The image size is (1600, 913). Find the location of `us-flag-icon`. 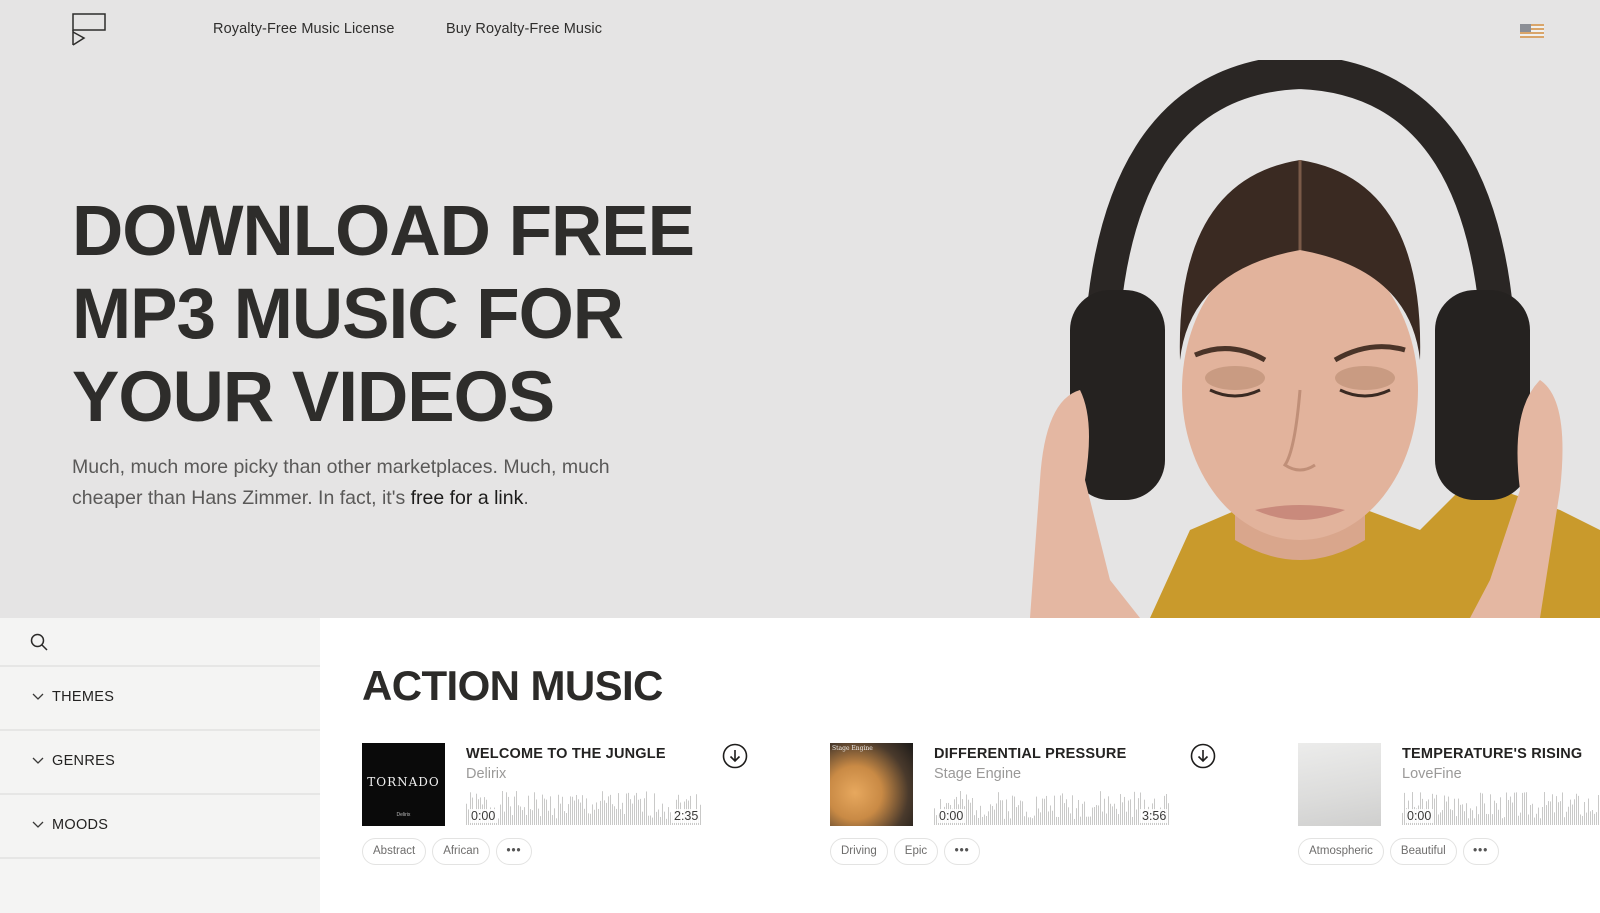

us-flag-icon is located at coordinates (1532, 31).